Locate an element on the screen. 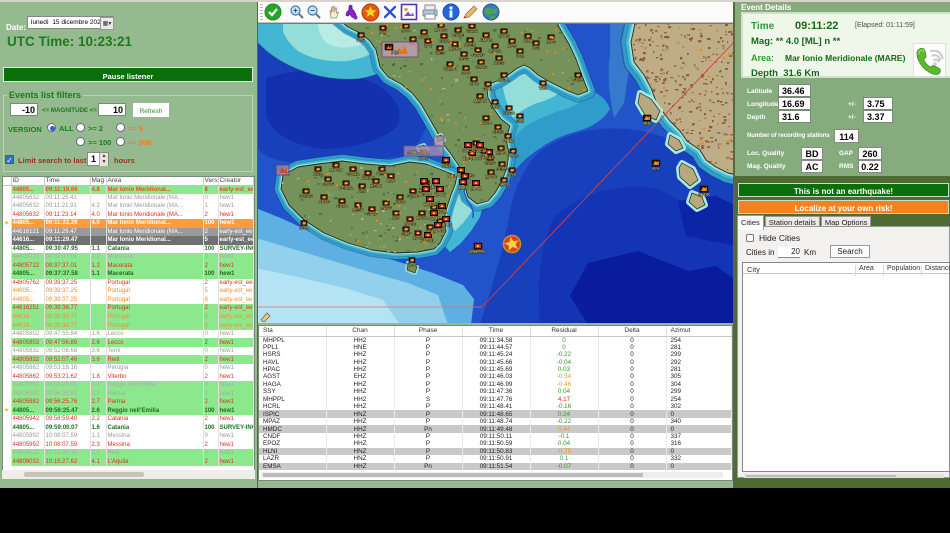  svg-text: LUPIS is located at coordinates (438, 230).